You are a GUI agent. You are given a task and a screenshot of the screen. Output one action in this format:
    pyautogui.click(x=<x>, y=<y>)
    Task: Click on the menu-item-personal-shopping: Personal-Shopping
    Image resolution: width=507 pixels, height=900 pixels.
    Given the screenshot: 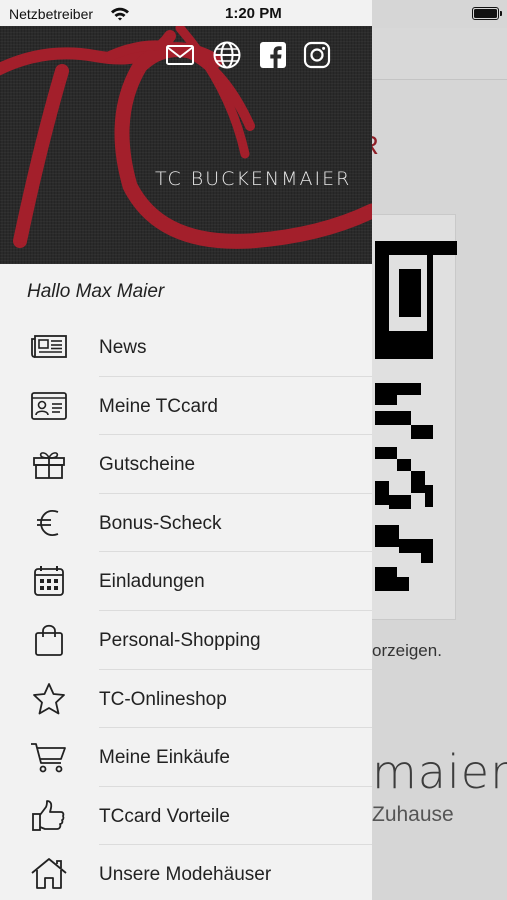 What is the action you would take?
    pyautogui.click(x=186, y=640)
    